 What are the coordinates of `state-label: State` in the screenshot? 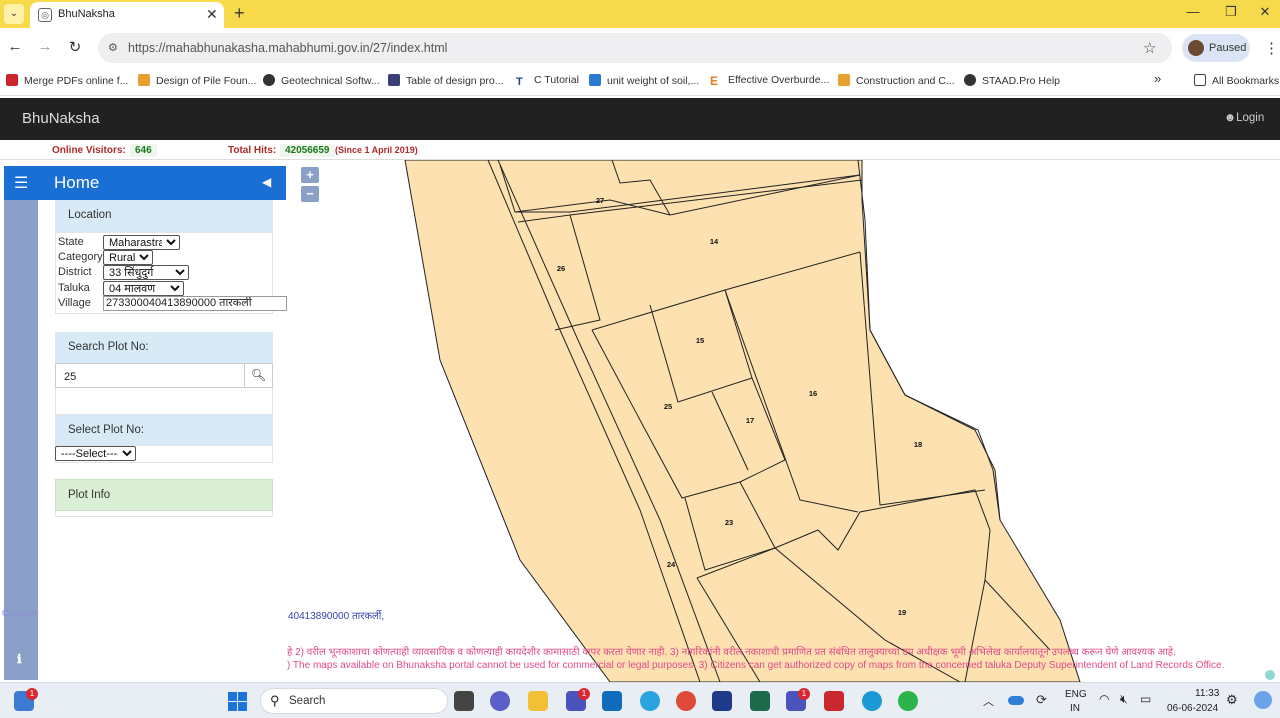 It's located at (71, 242).